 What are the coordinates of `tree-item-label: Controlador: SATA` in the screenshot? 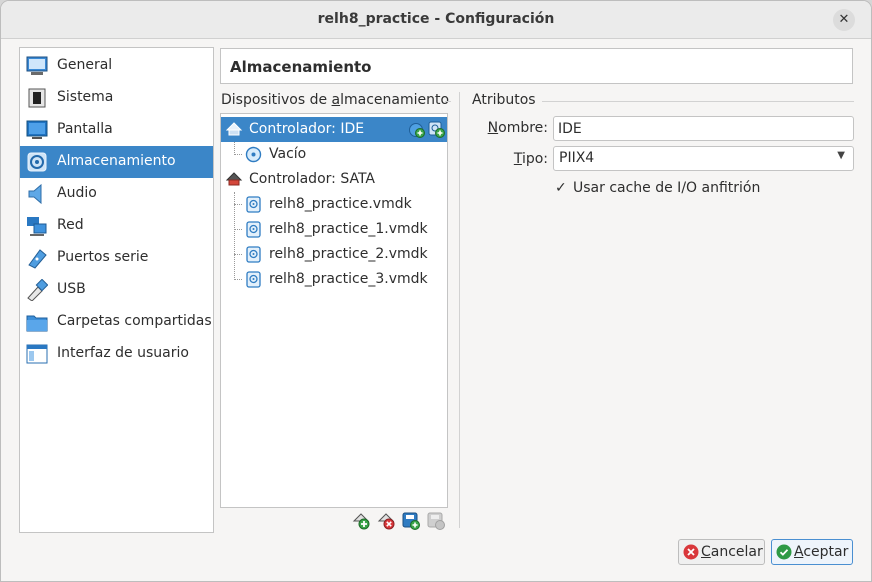 It's located at (312, 179).